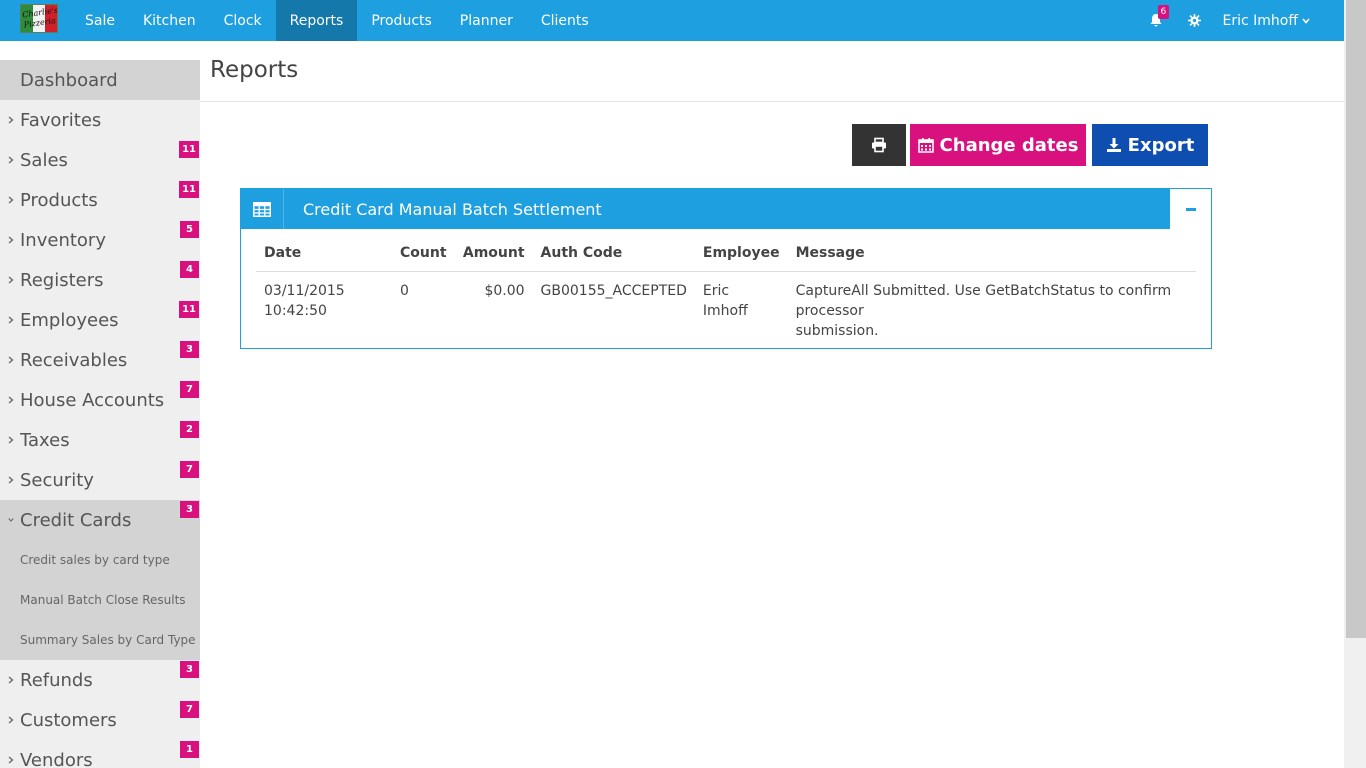 This screenshot has height=768, width=1366. What do you see at coordinates (56, 758) in the screenshot?
I see `sidebar-item-label: Vendors` at bounding box center [56, 758].